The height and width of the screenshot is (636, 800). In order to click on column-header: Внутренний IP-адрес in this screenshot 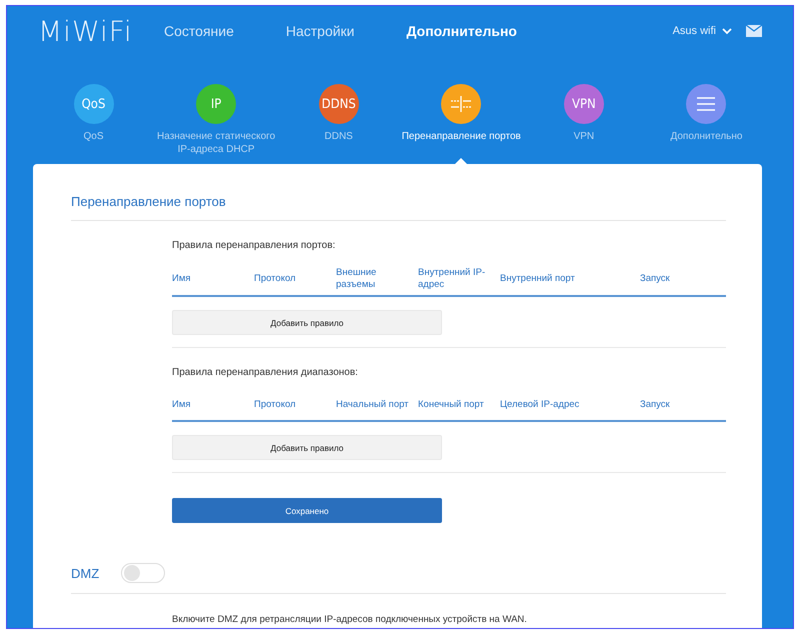, I will do `click(452, 279)`.